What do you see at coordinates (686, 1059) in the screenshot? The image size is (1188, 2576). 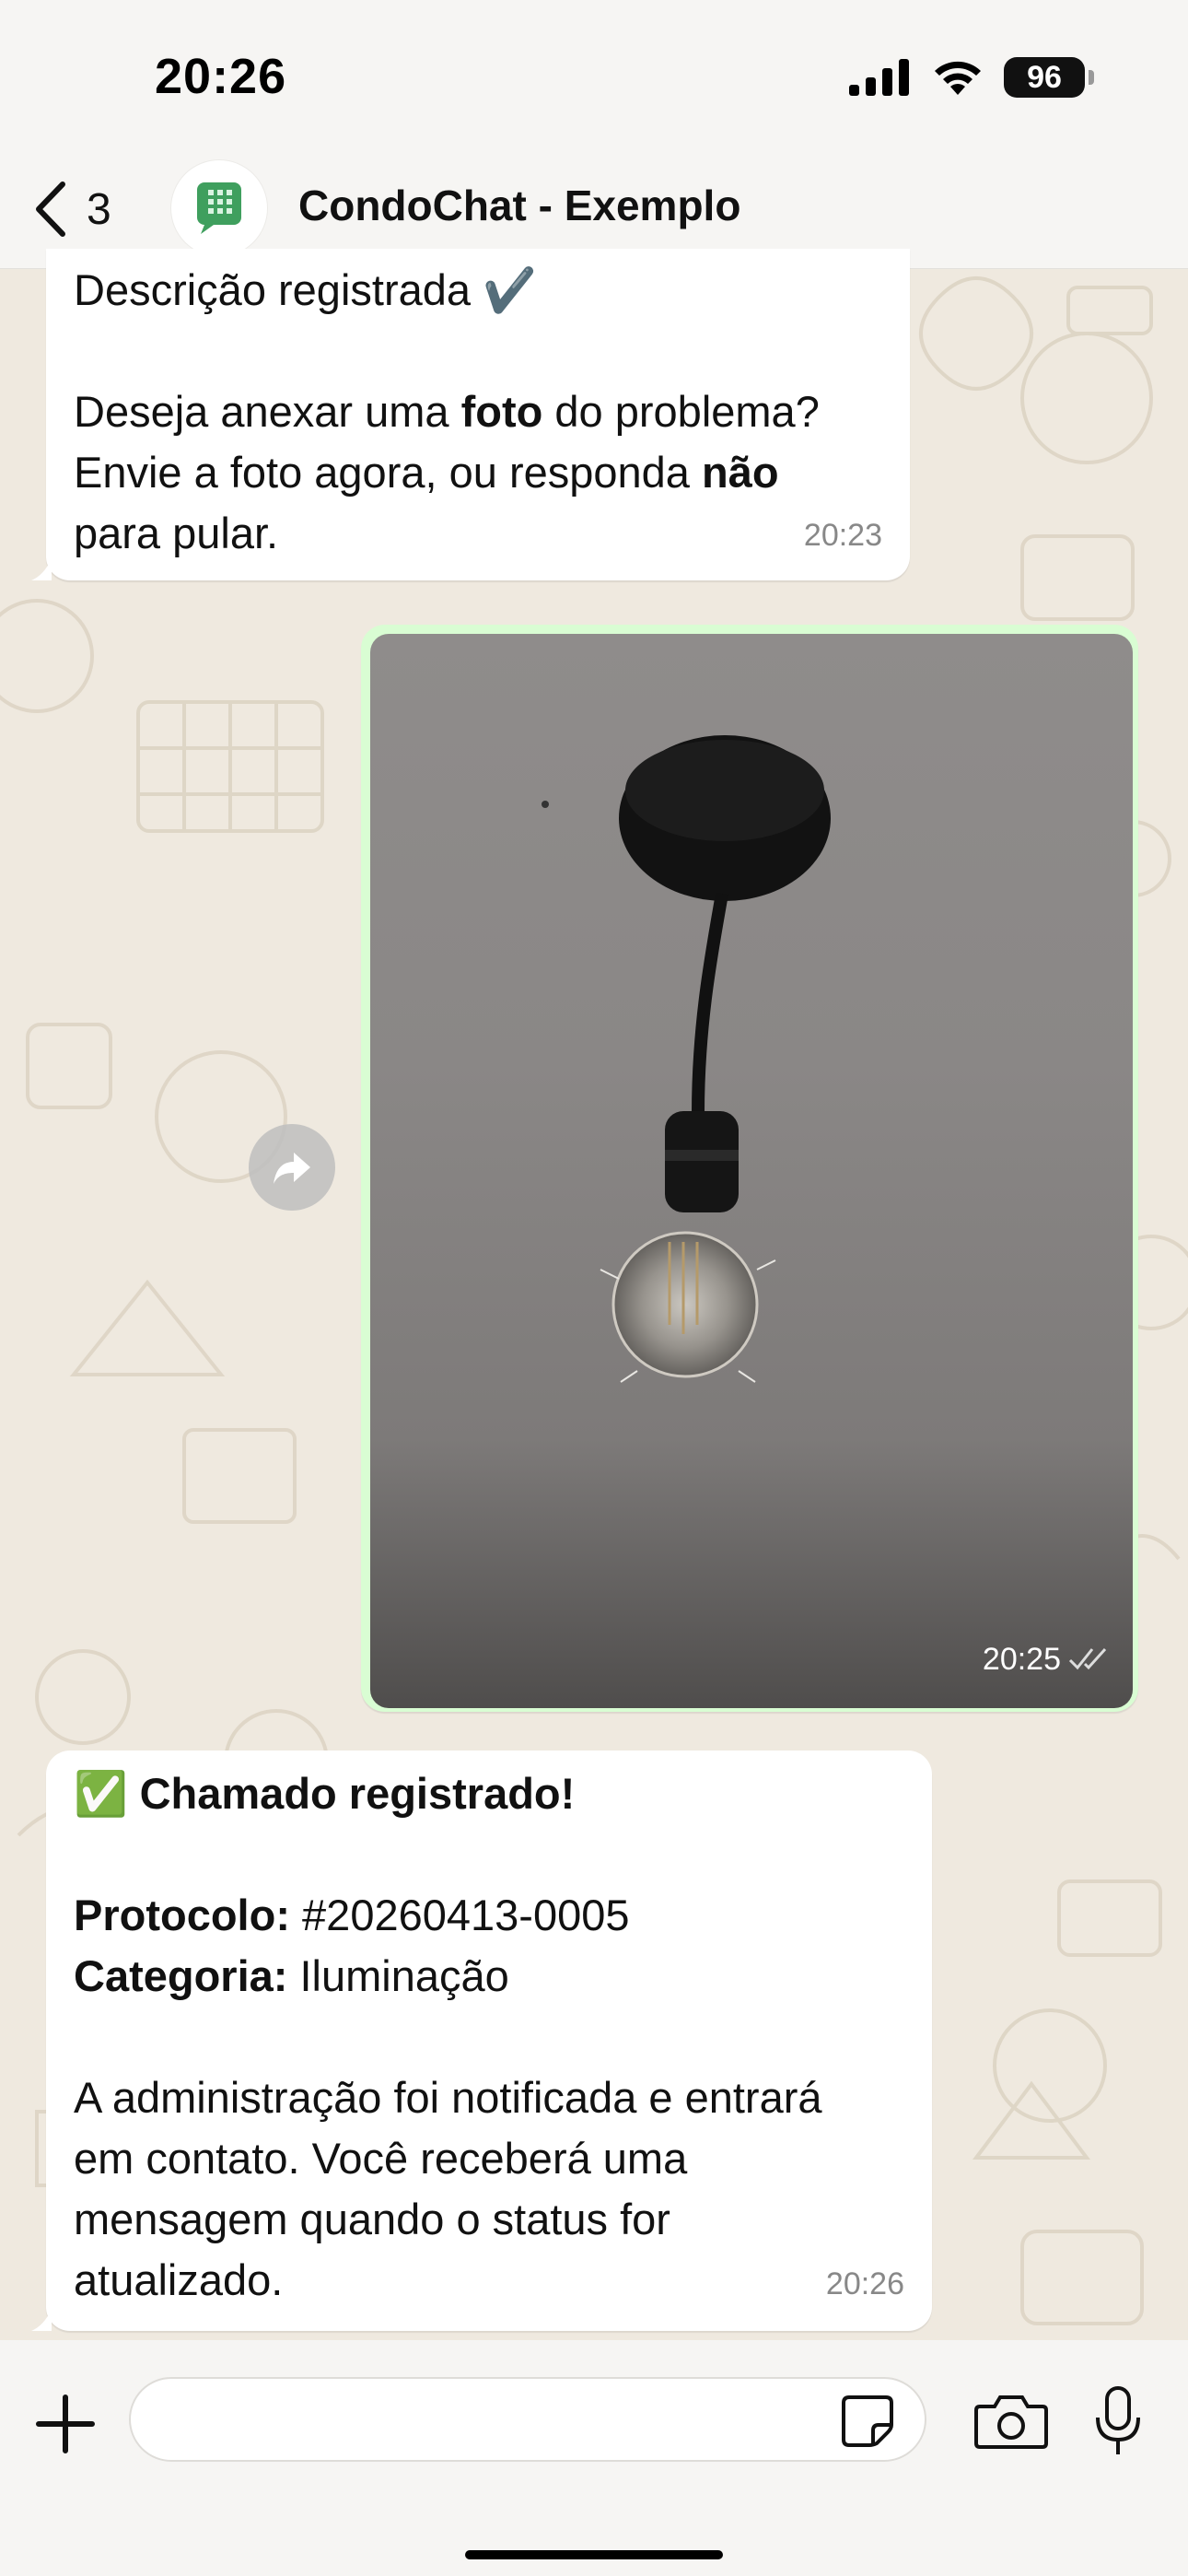 I see `light-bulb-photo` at bounding box center [686, 1059].